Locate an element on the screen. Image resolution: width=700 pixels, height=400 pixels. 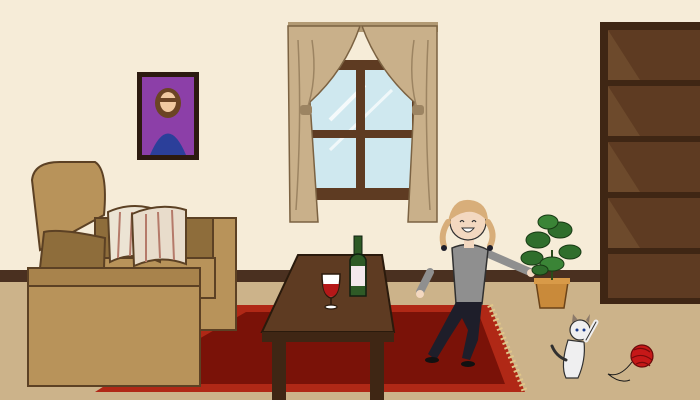
cushions is located at coordinates (146, 236).